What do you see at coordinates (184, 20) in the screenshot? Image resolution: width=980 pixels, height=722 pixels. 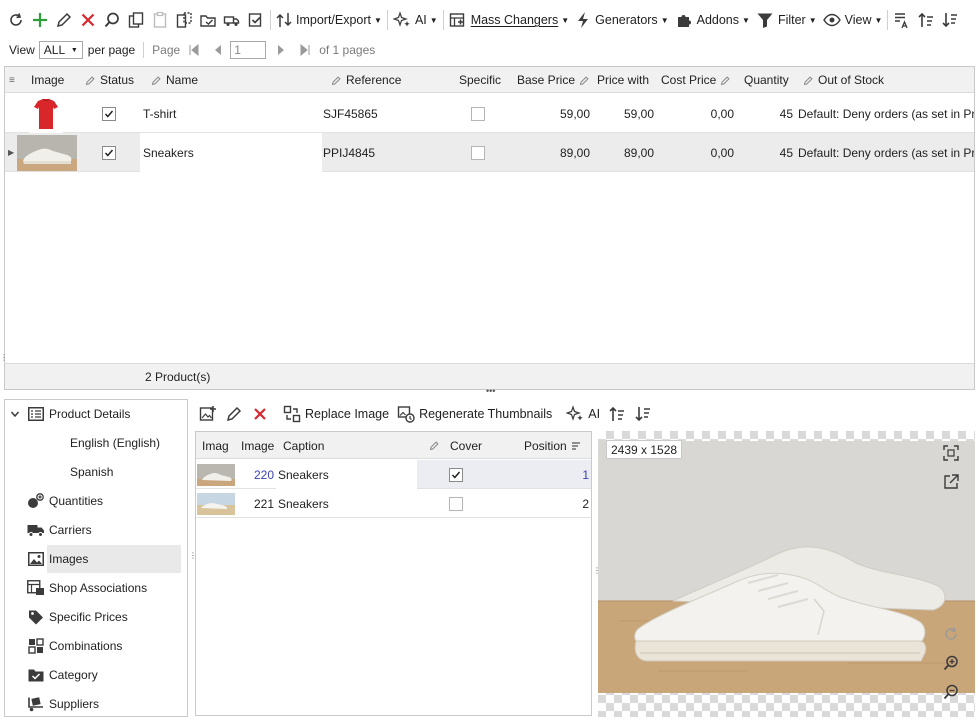 I see `duplicate-button` at bounding box center [184, 20].